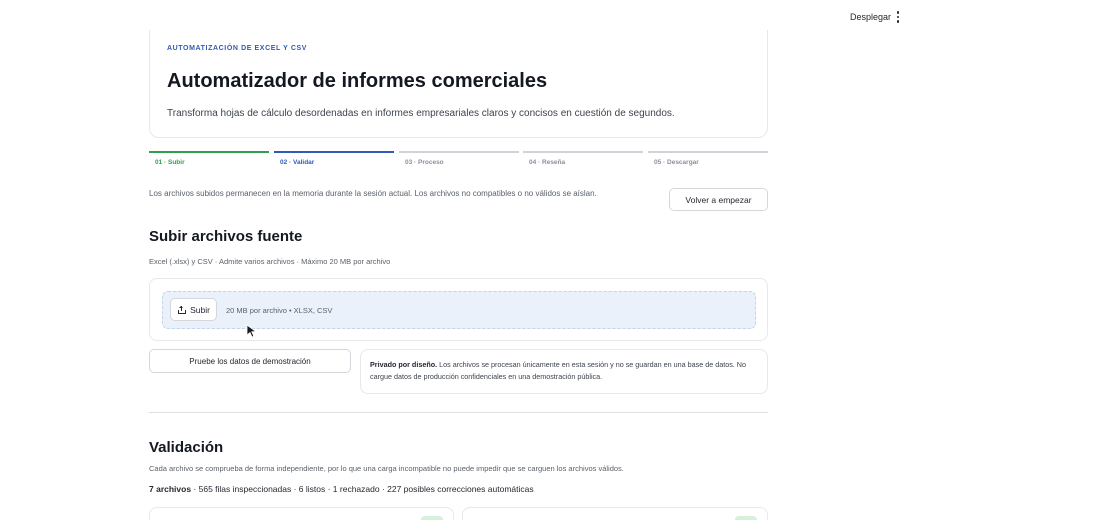  What do you see at coordinates (870, 17) in the screenshot?
I see `deploy-button: Desplegar` at bounding box center [870, 17].